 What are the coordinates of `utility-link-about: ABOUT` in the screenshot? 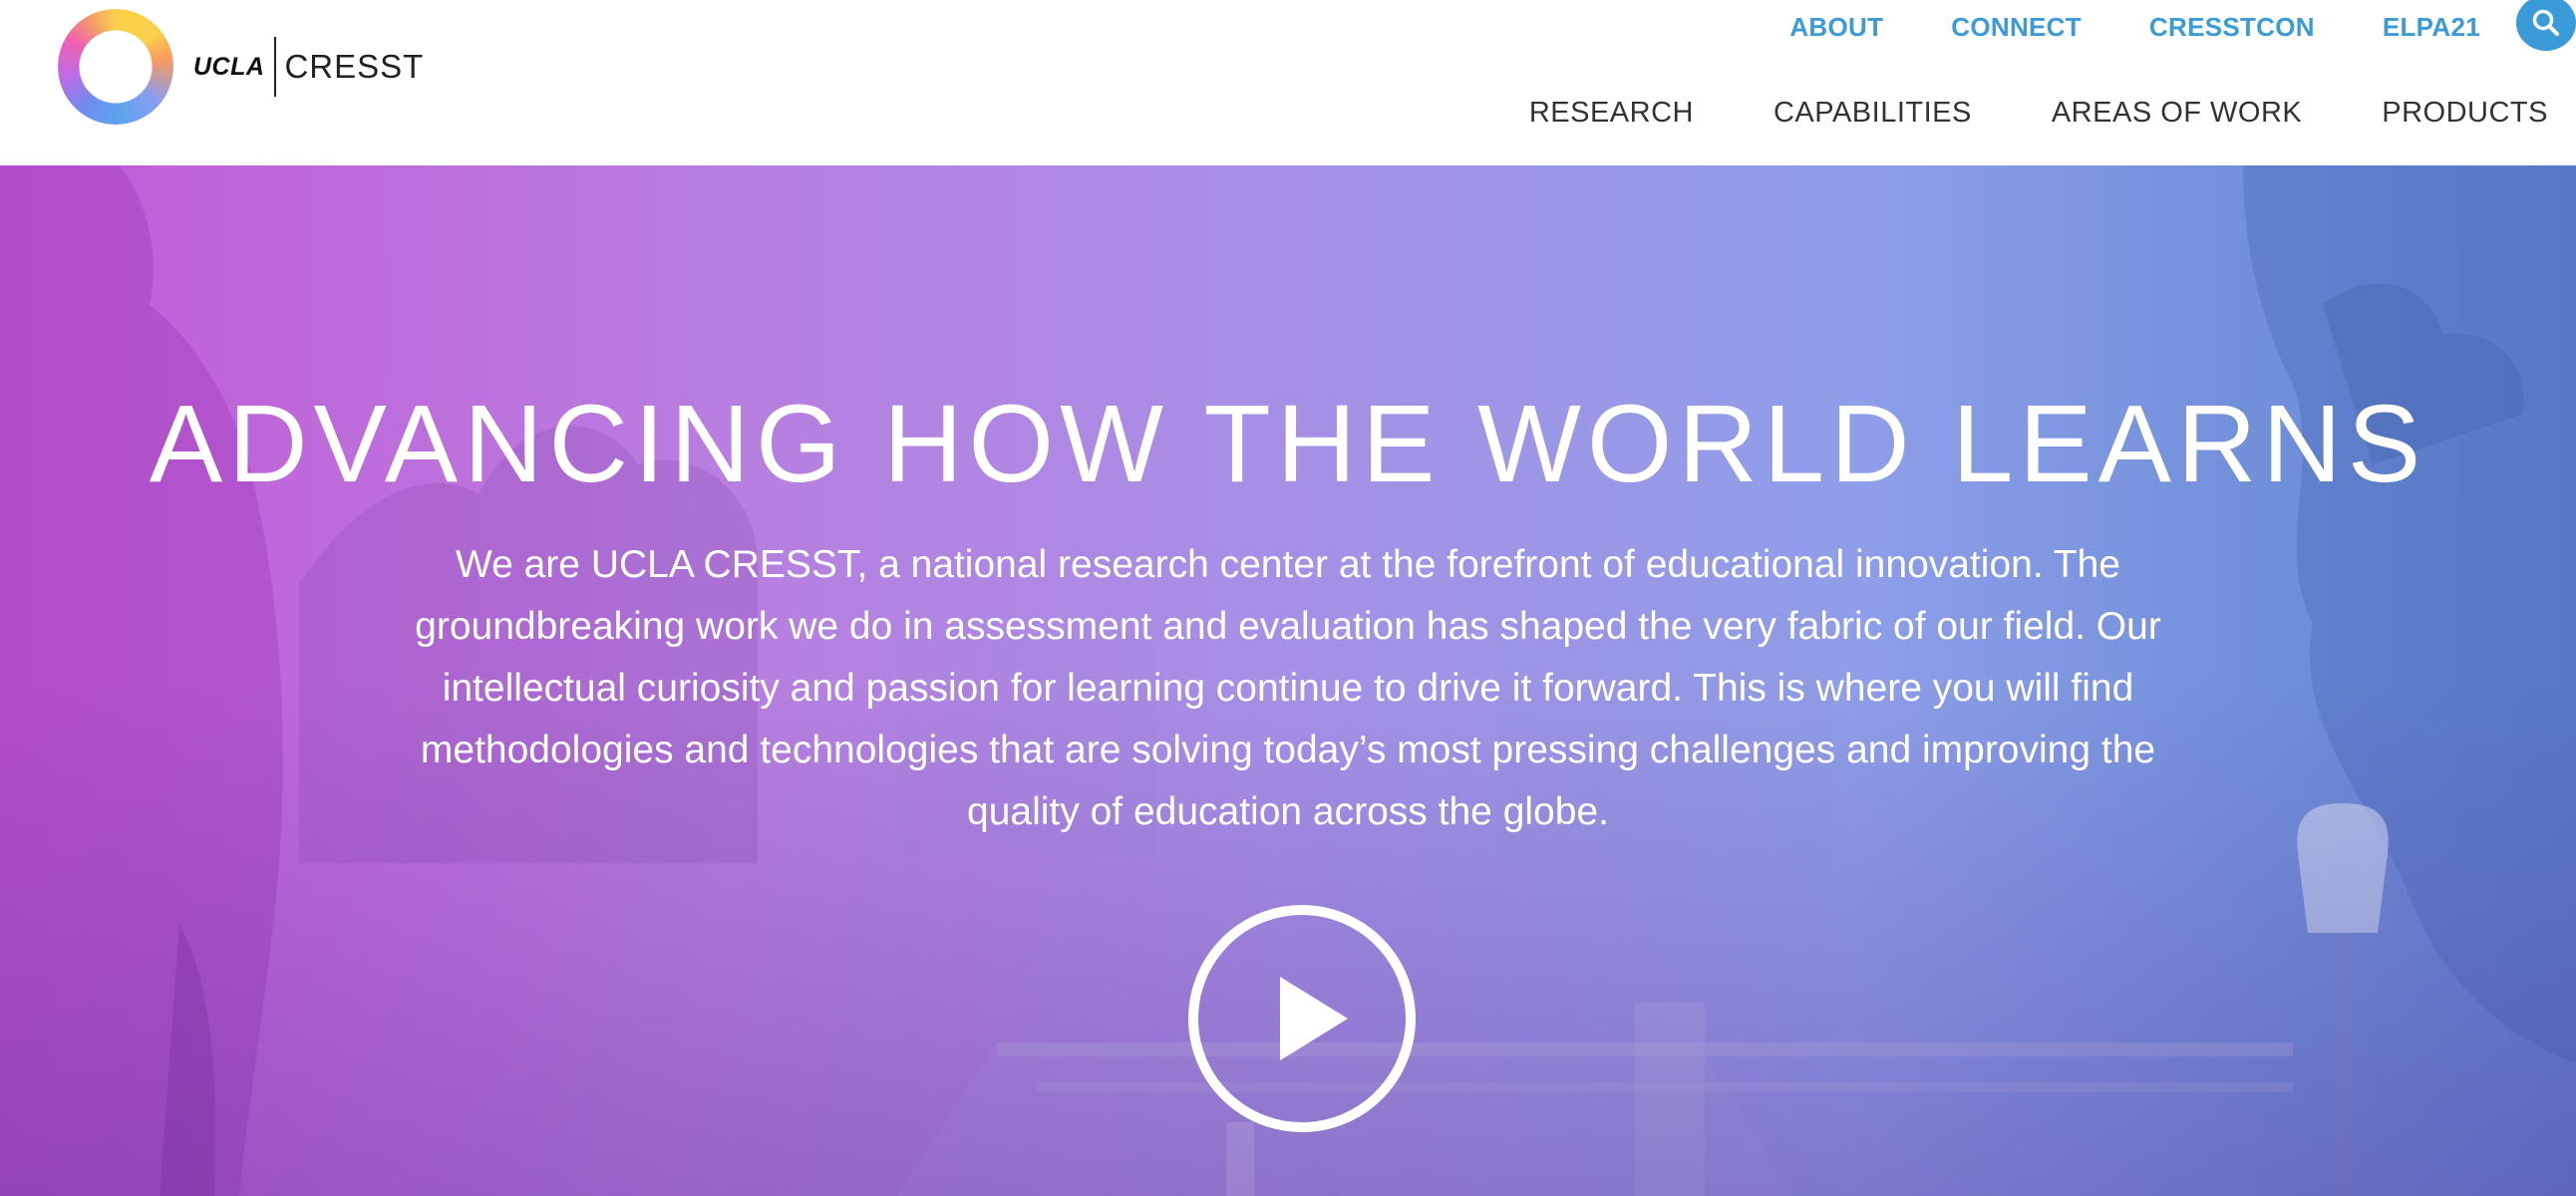 It's located at (1836, 28).